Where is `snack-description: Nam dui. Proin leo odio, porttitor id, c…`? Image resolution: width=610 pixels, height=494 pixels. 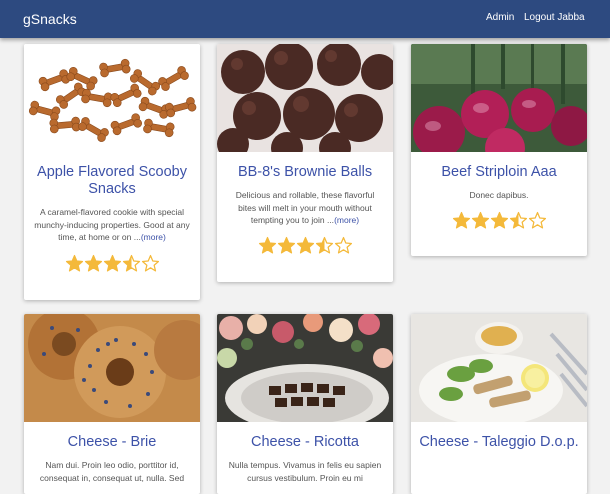
snack-description: Nam dui. Proin leo odio, porttitor id, c… is located at coordinates (112, 471).